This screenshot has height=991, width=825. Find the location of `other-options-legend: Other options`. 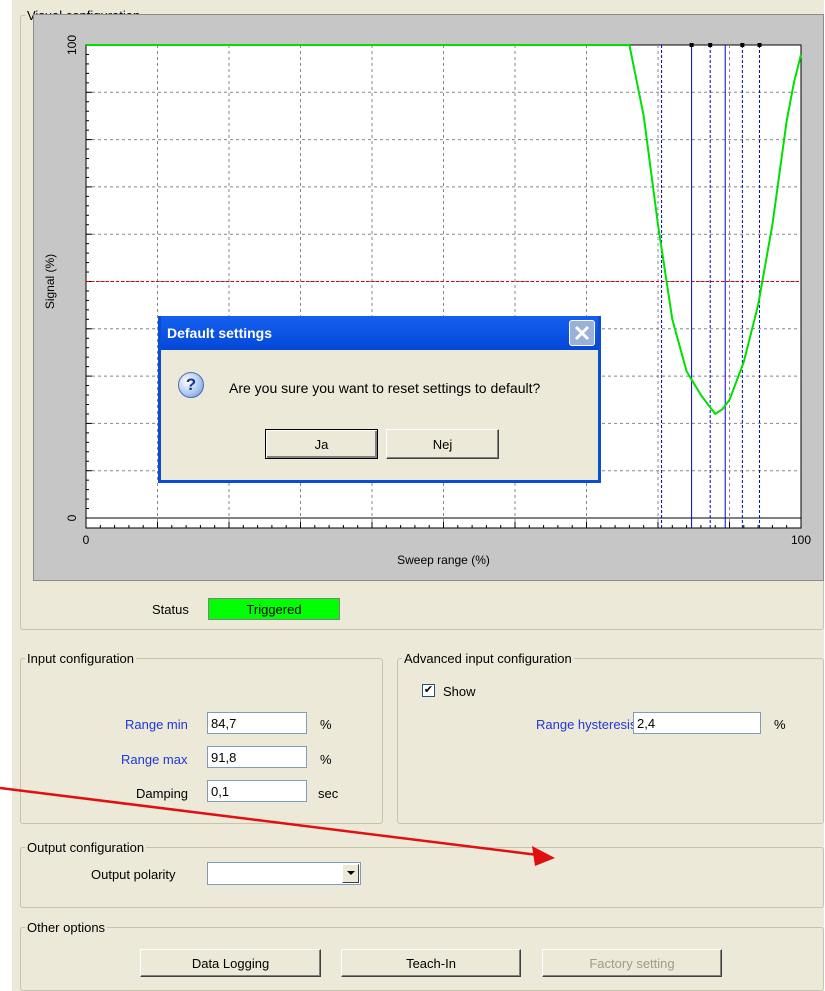

other-options-legend: Other options is located at coordinates (66, 927).